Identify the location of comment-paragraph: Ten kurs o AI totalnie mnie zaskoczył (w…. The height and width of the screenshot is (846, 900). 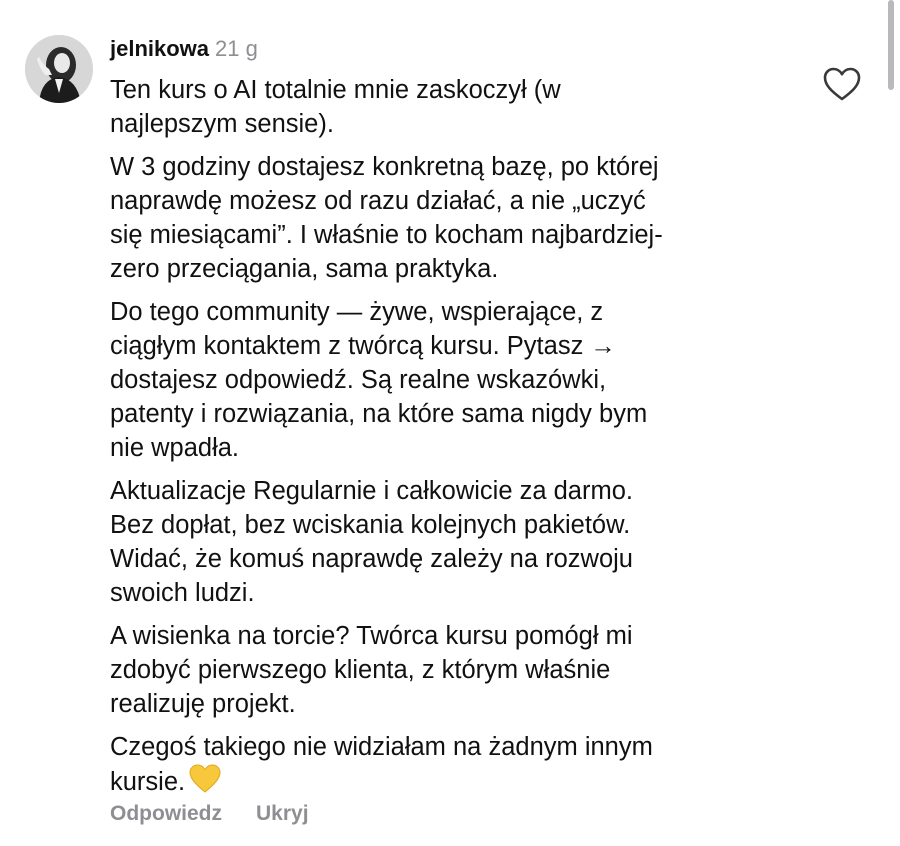
(335, 107).